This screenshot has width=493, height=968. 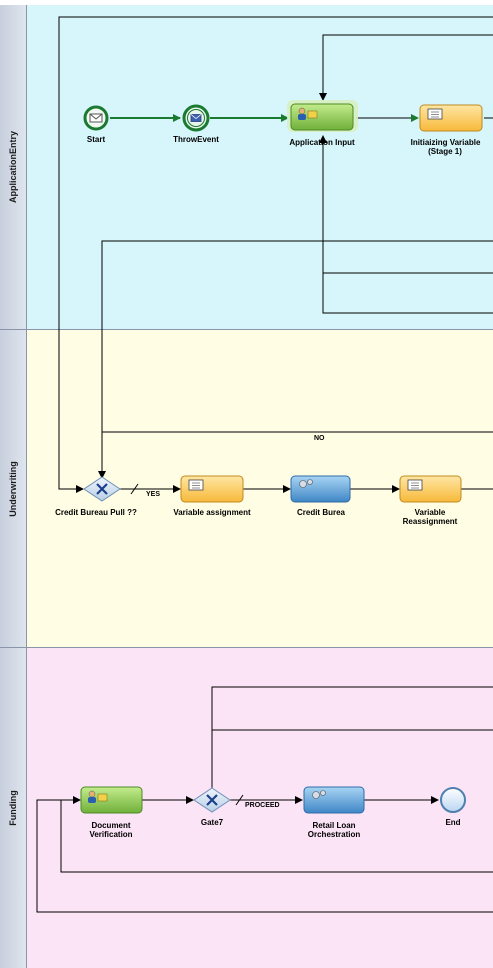 I want to click on flow-outer-loop-to-document-verification, so click(x=264, y=854).